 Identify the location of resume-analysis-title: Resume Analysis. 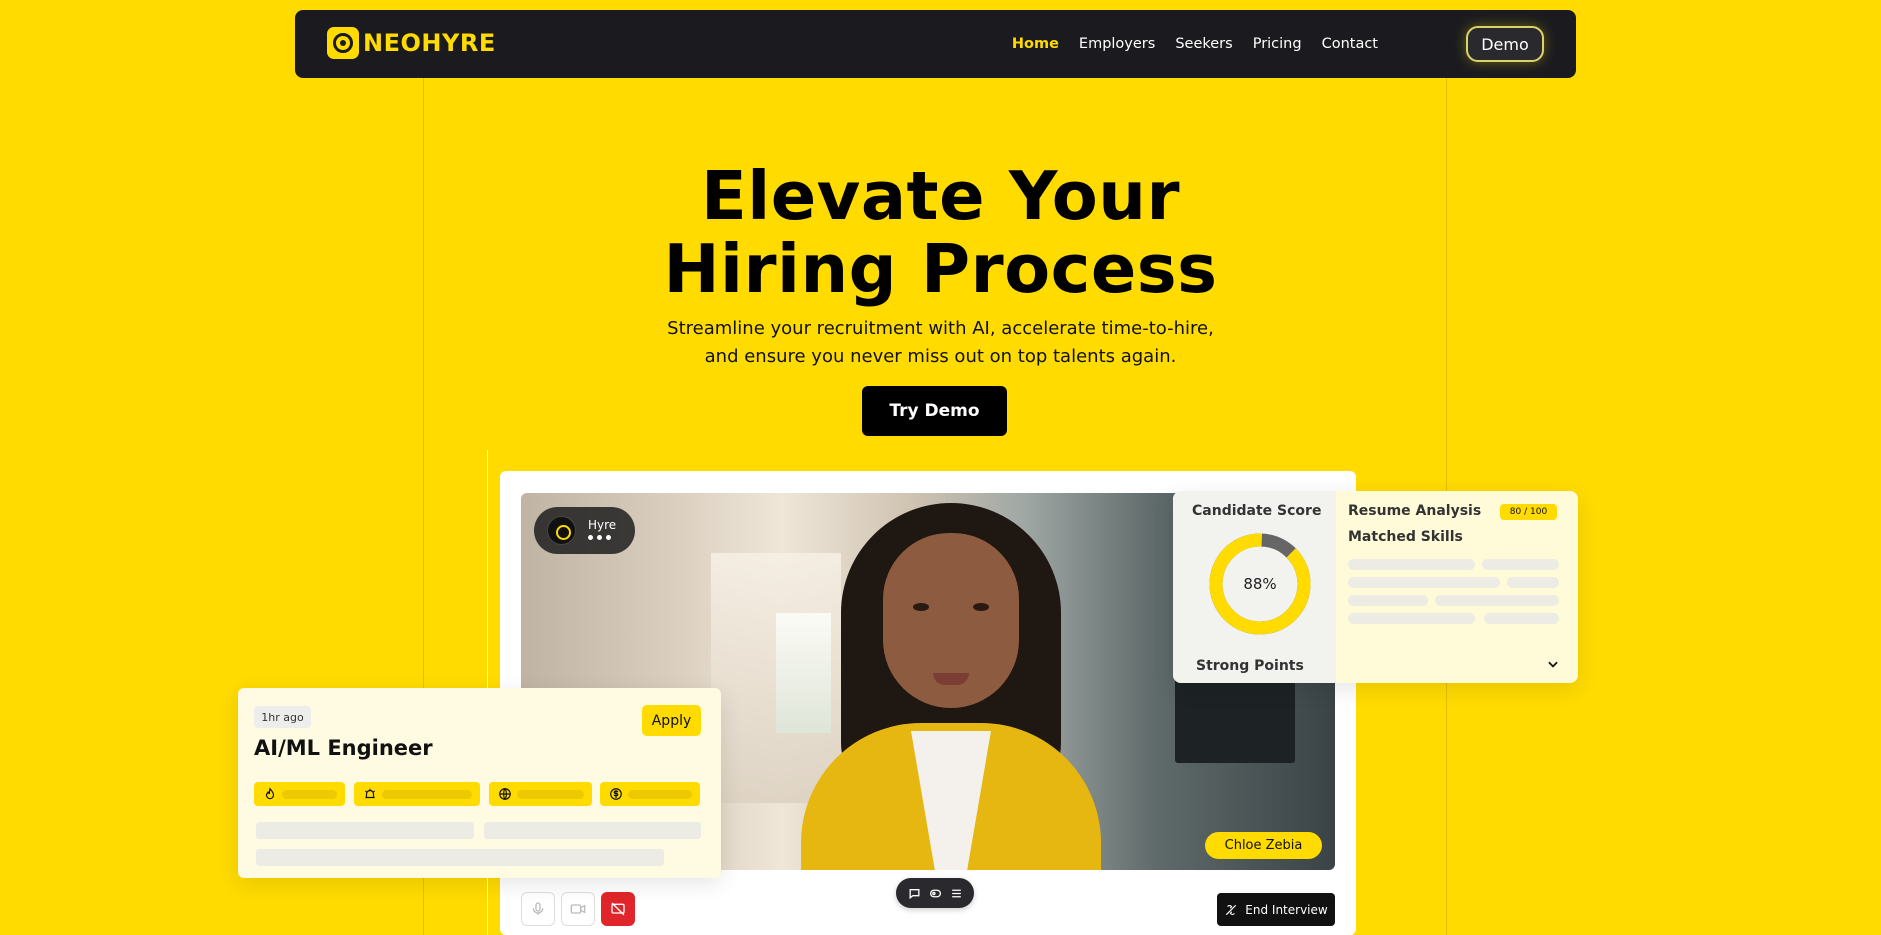
(1415, 511).